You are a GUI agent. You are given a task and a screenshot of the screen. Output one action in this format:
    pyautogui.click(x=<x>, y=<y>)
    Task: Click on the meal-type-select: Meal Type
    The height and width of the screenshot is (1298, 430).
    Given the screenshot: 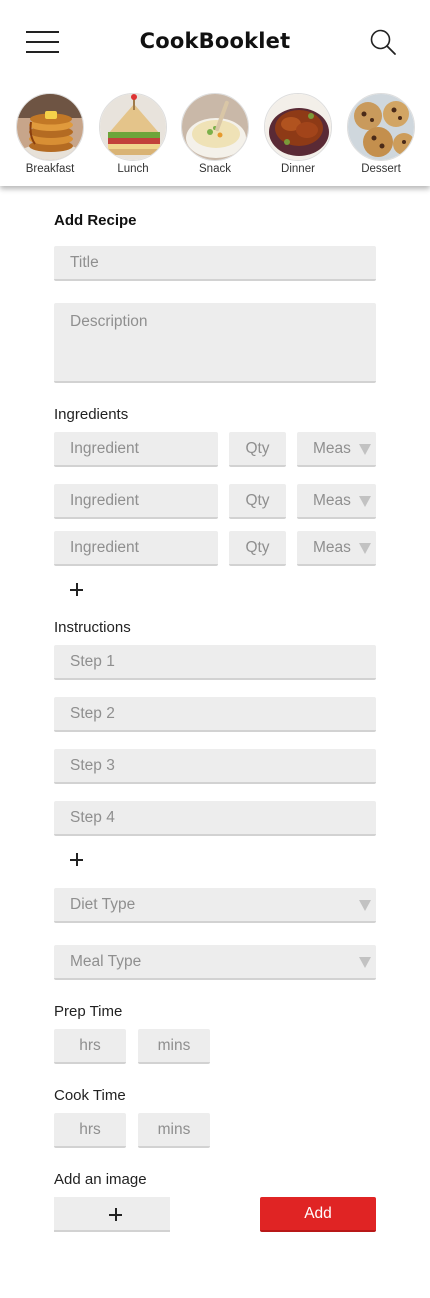 What is the action you would take?
    pyautogui.click(x=215, y=962)
    